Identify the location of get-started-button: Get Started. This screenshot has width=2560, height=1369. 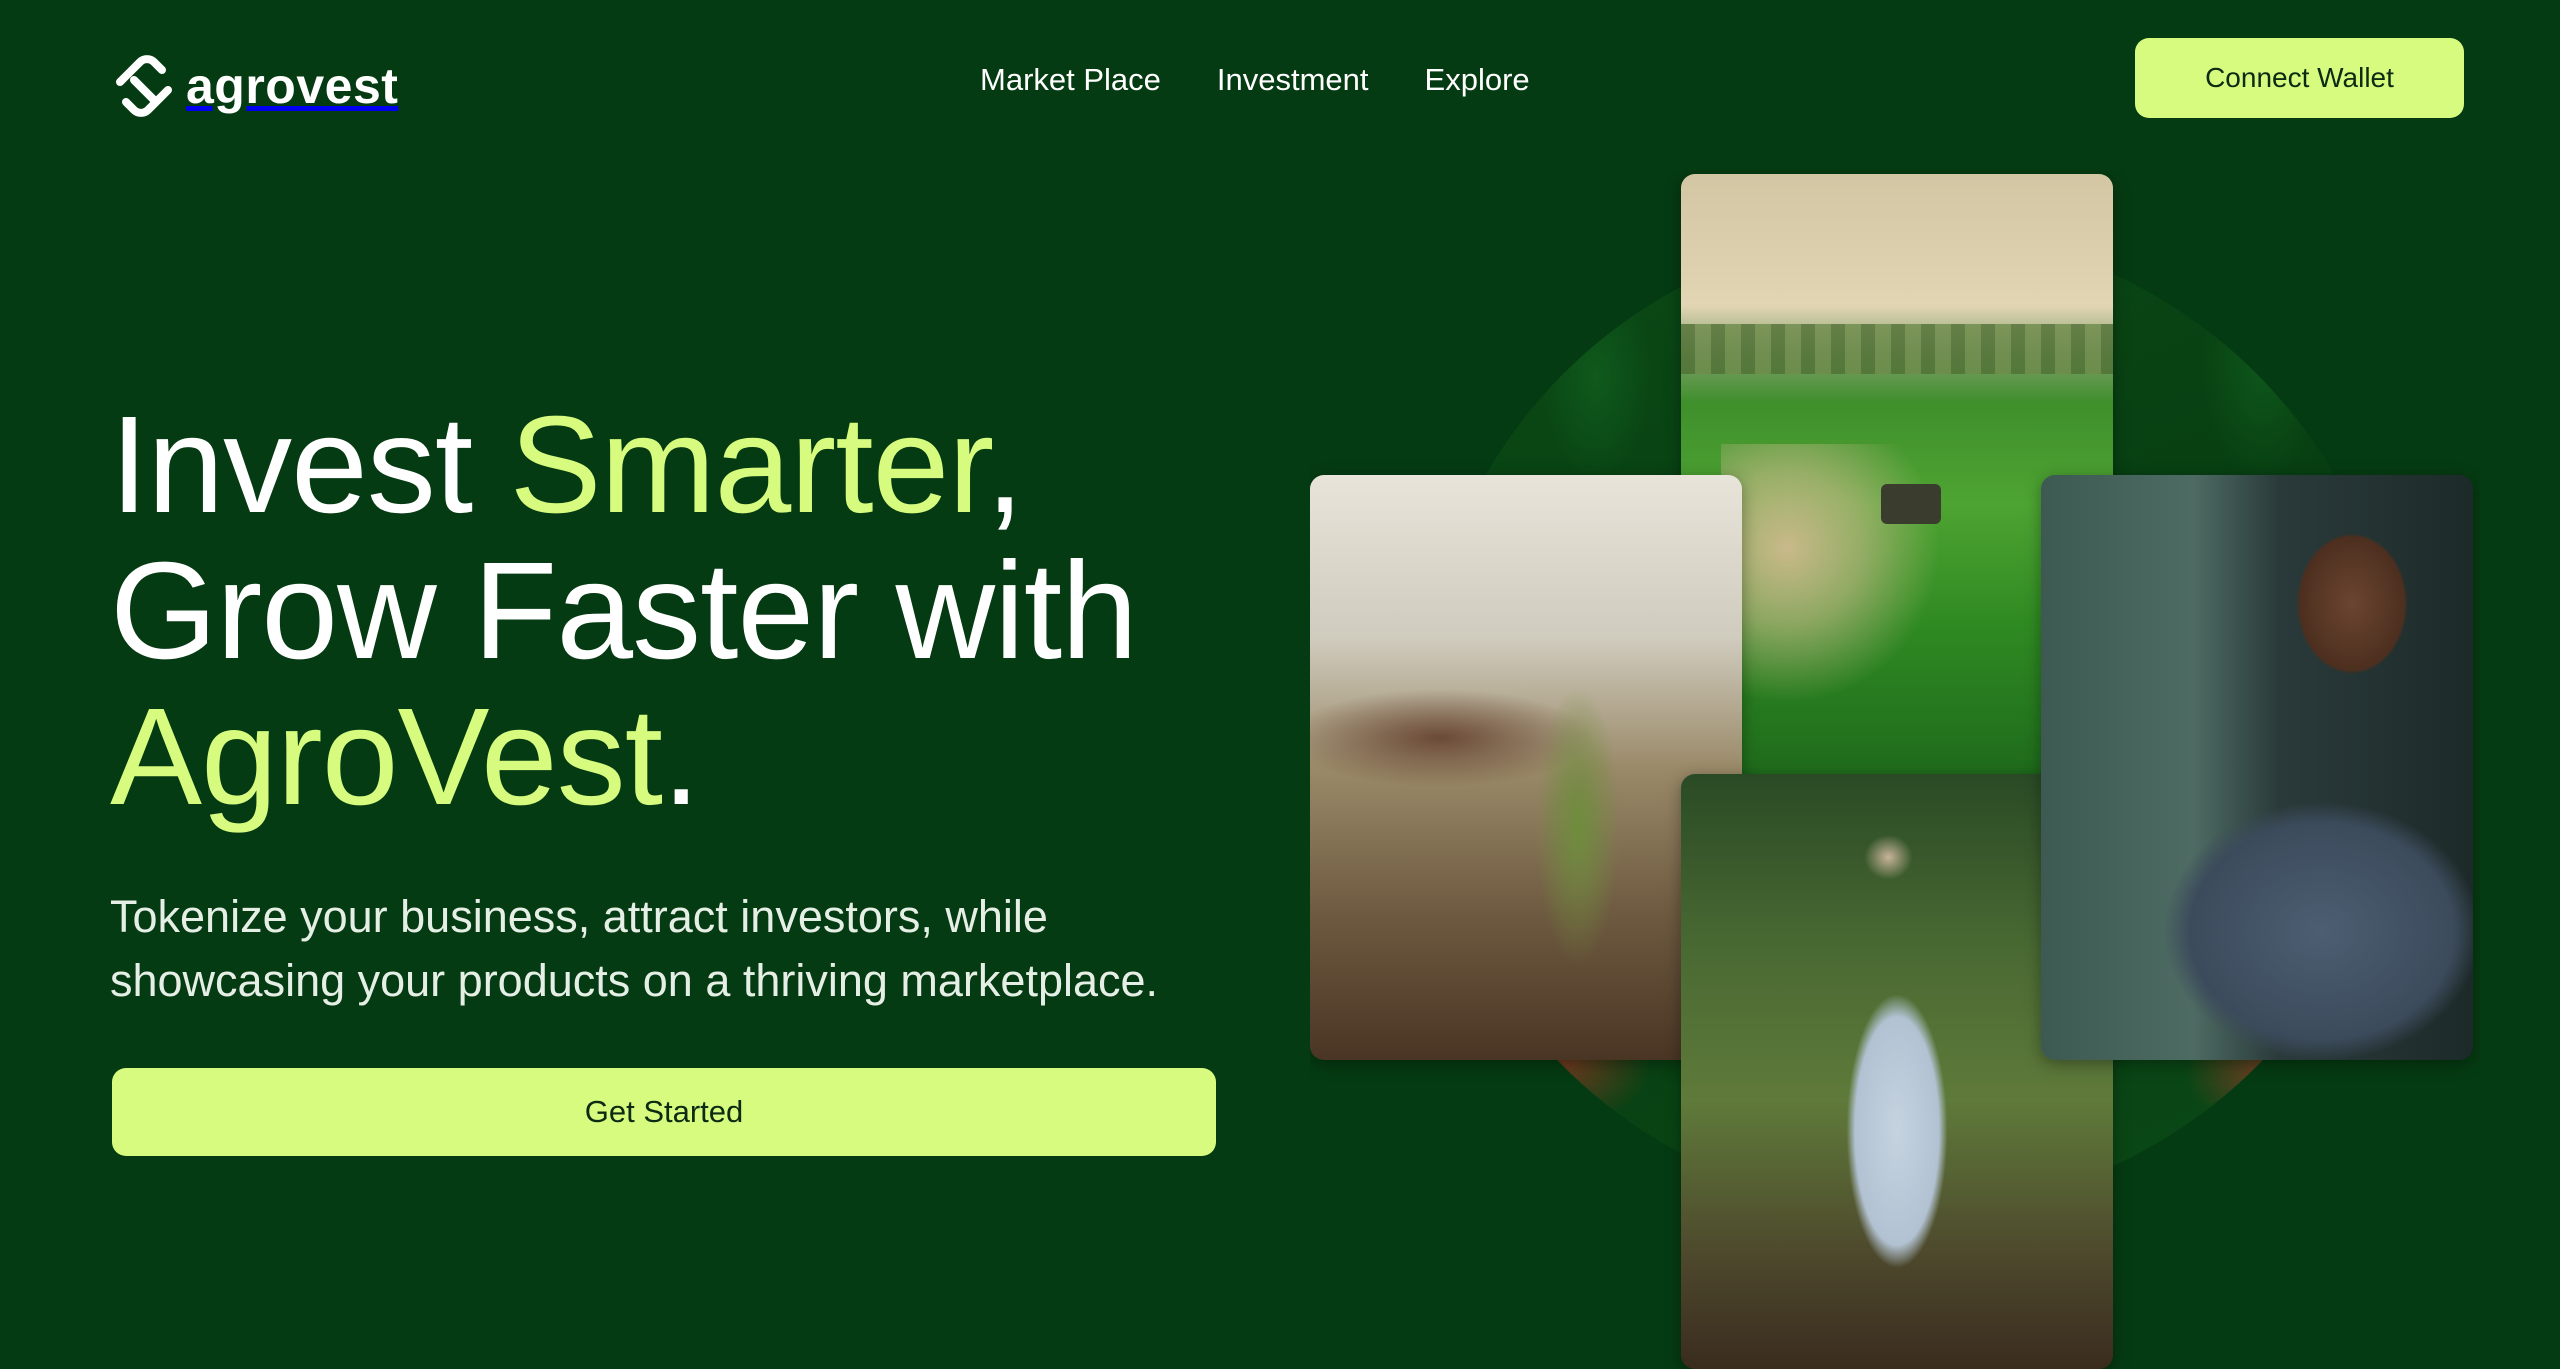
(664, 1112).